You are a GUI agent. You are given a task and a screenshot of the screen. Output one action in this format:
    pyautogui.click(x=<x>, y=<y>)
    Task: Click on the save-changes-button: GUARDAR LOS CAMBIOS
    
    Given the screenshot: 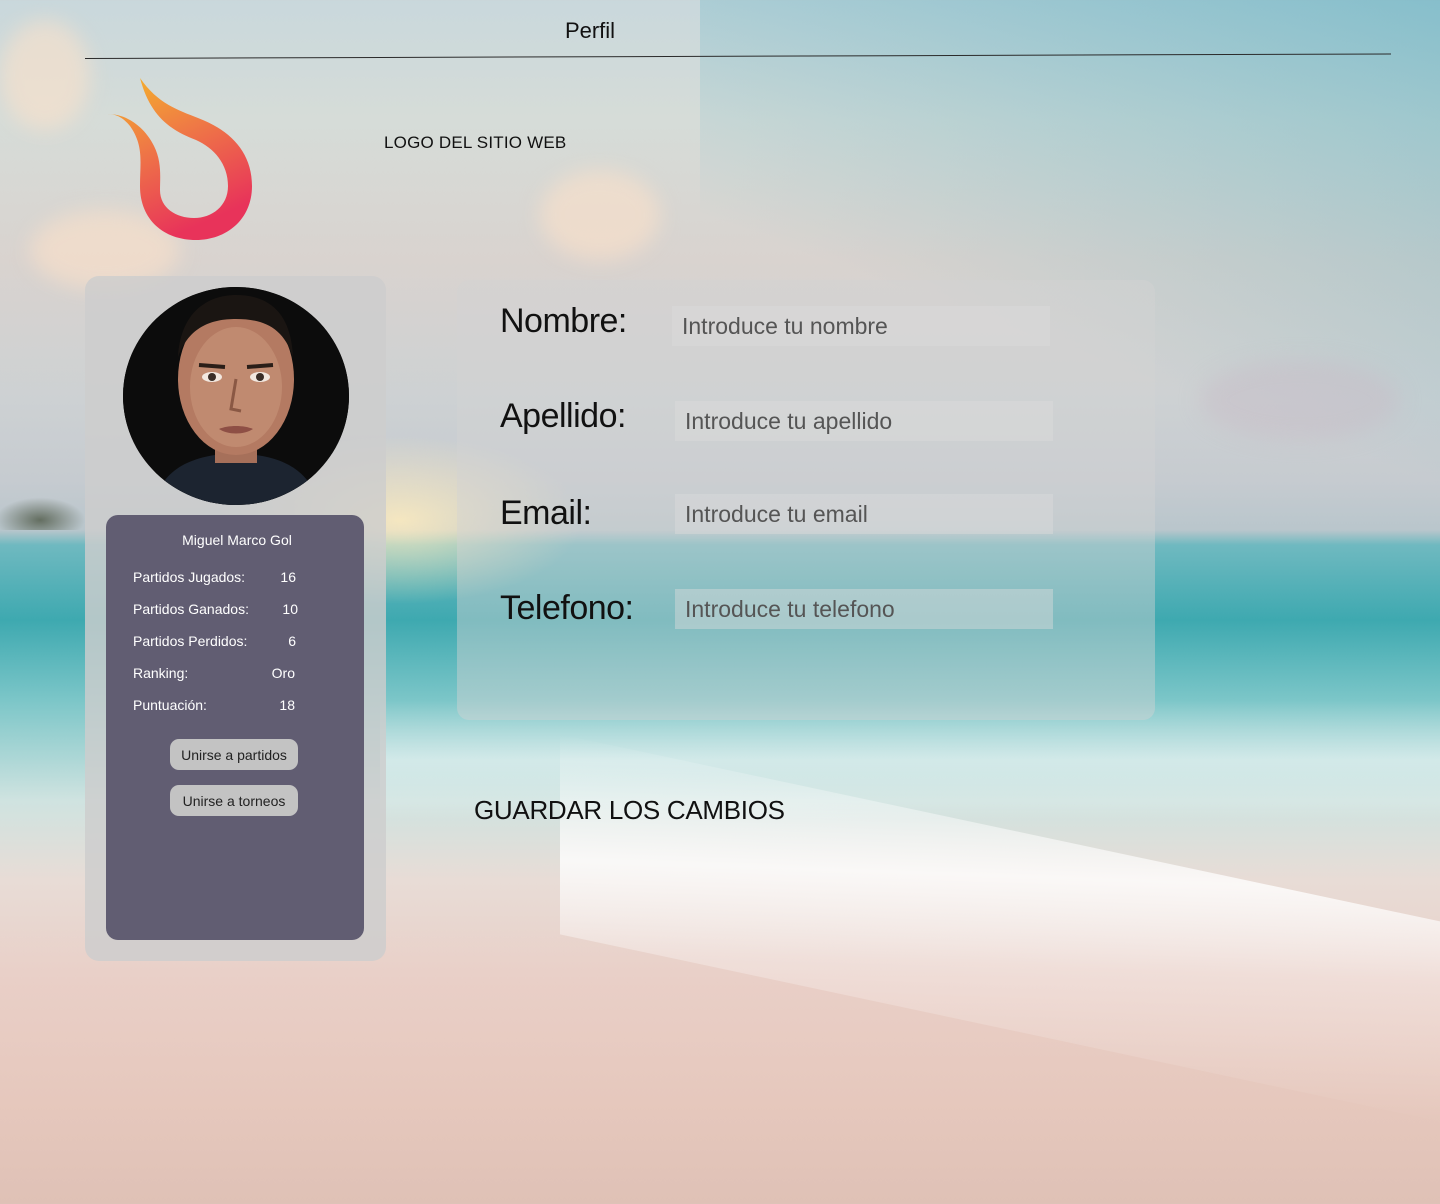 What is the action you would take?
    pyautogui.click(x=629, y=810)
    